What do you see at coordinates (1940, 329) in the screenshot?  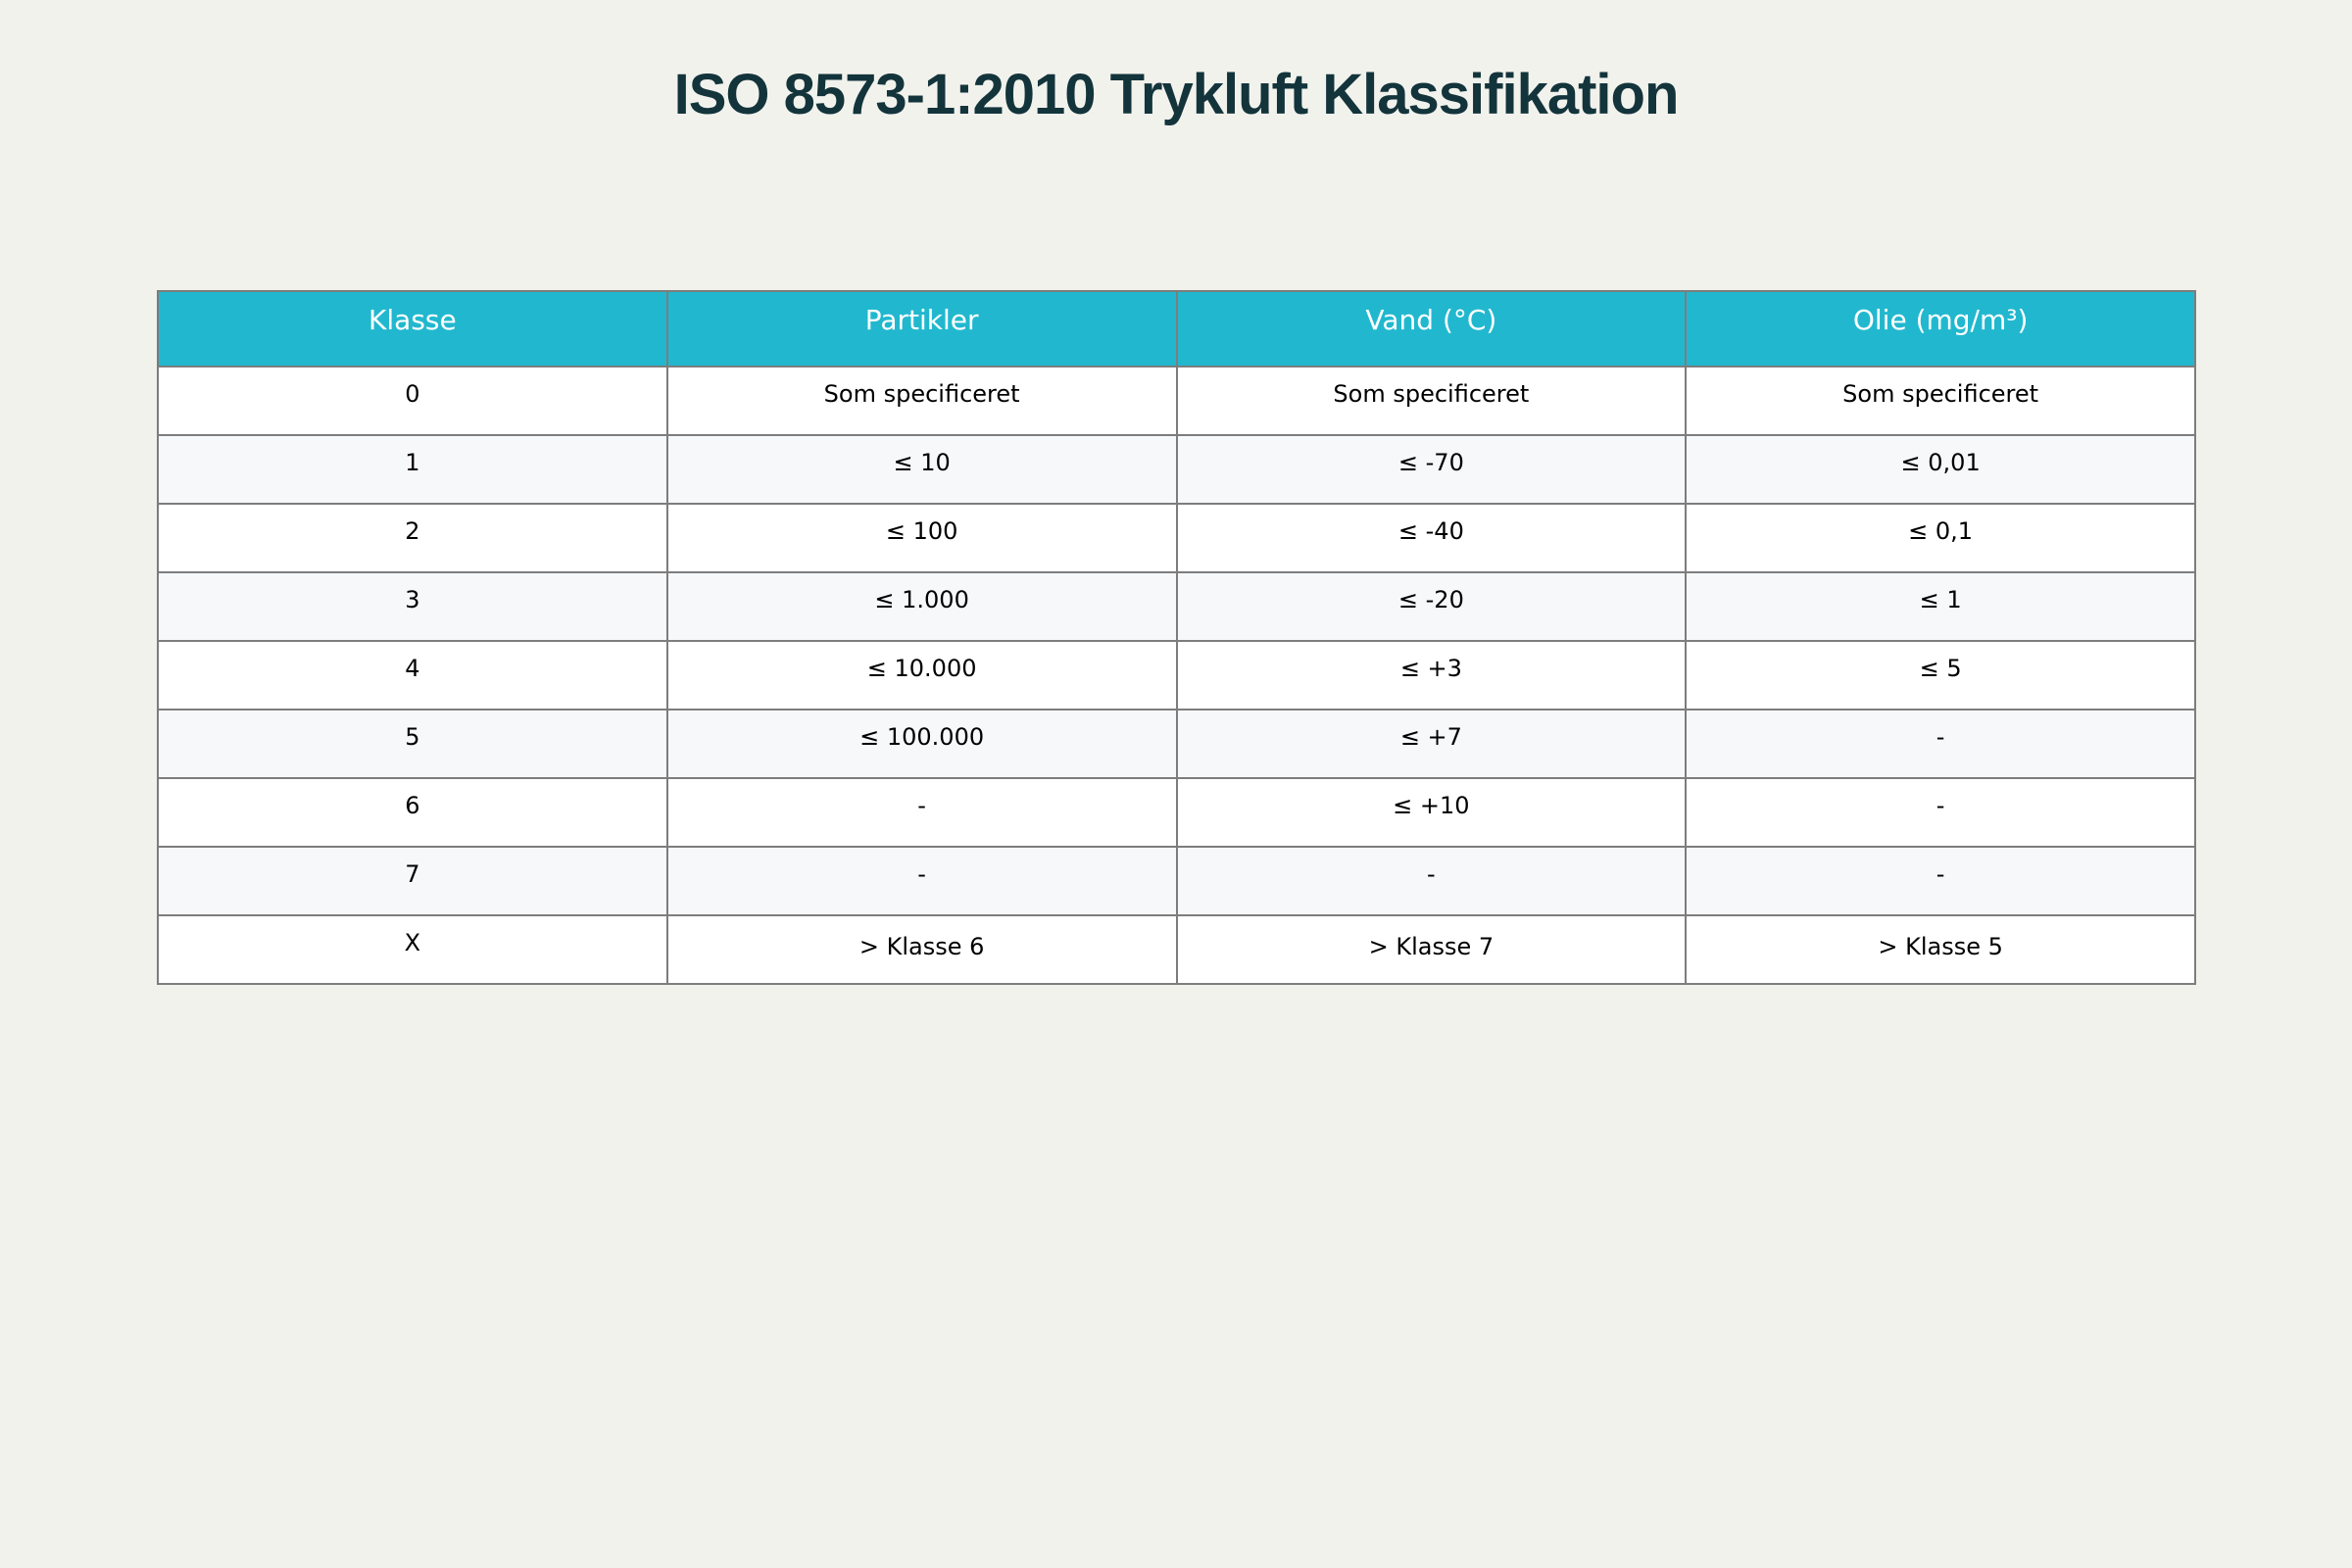 I see `column-header-olie: Olie (mg/m³)` at bounding box center [1940, 329].